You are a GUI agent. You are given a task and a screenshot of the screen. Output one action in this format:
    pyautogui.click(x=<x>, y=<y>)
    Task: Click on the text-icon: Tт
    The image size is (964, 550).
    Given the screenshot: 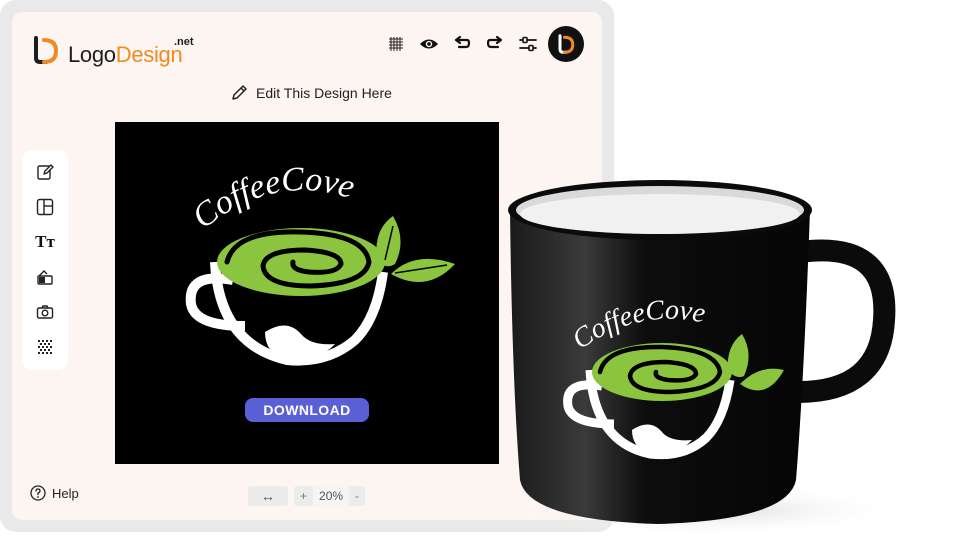 What is the action you would take?
    pyautogui.click(x=45, y=241)
    